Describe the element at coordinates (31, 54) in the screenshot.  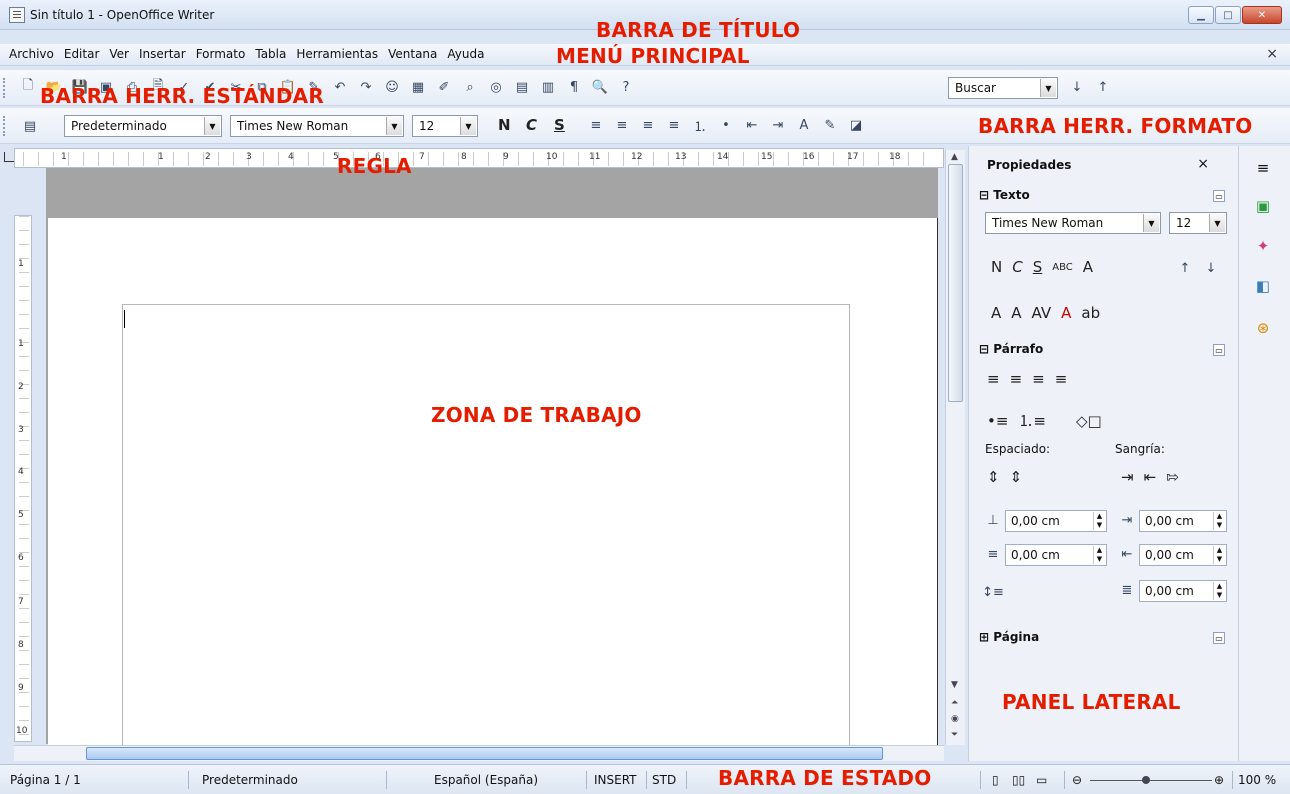
I see `menu-item-archivo: Archivo` at that location.